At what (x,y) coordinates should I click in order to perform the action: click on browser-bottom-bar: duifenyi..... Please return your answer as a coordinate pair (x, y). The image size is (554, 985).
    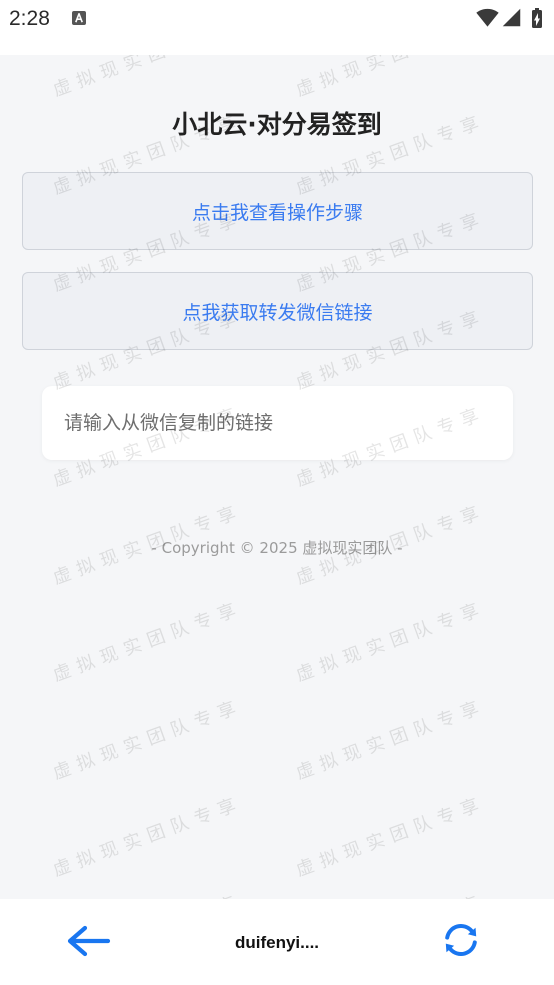
    Looking at the image, I should click on (277, 942).